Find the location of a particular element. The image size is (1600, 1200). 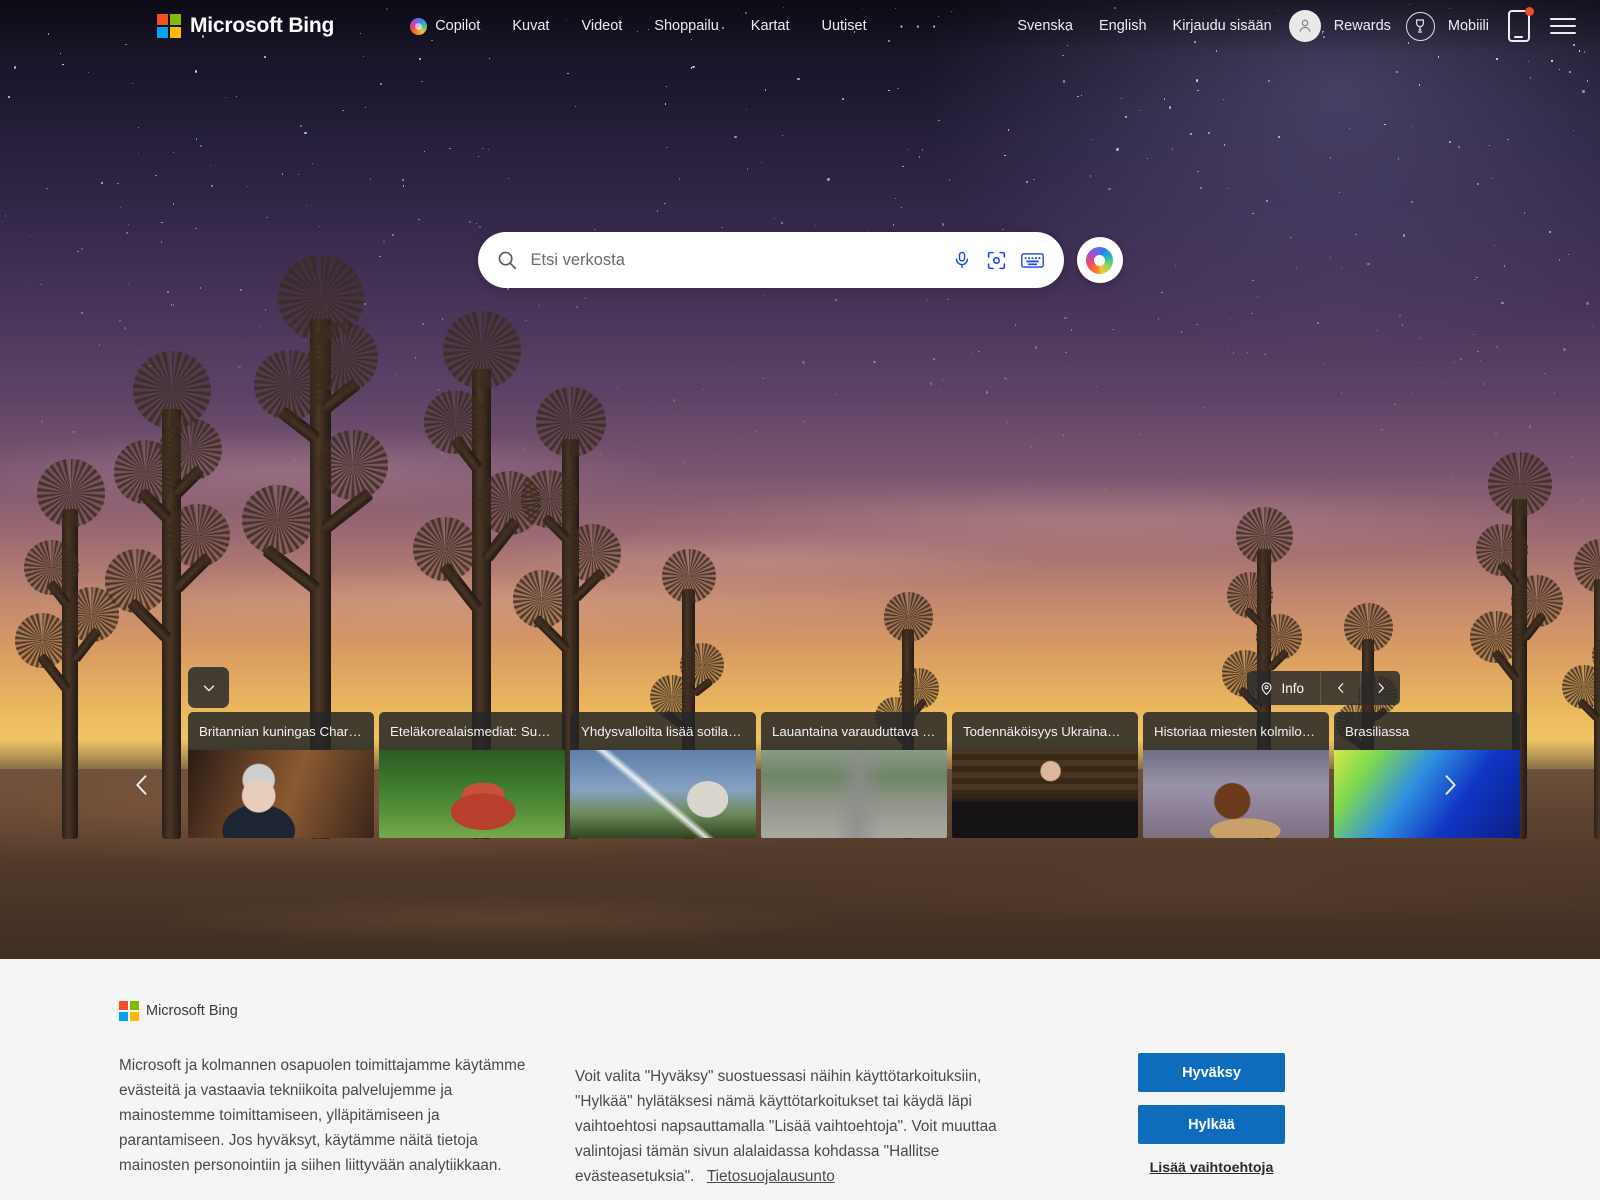

lang-english: English is located at coordinates (1123, 26).